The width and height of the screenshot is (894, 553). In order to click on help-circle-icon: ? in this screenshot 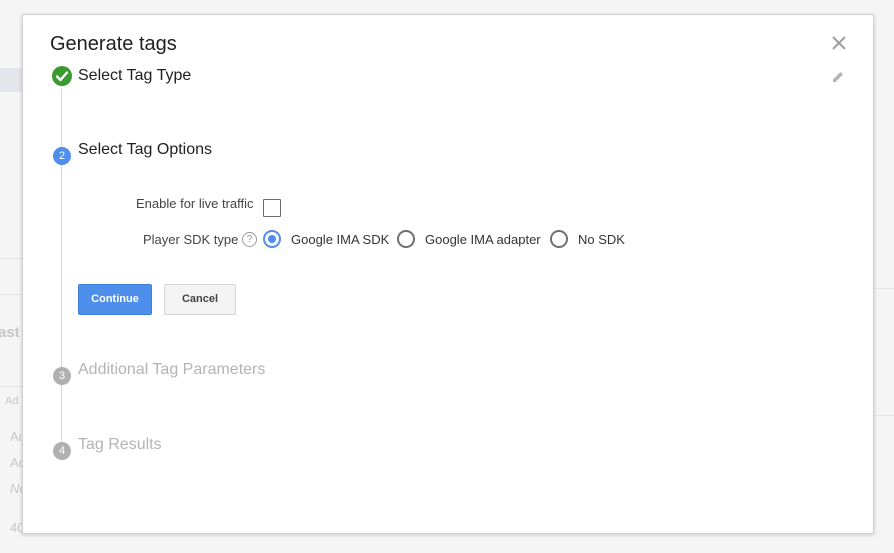, I will do `click(249, 239)`.